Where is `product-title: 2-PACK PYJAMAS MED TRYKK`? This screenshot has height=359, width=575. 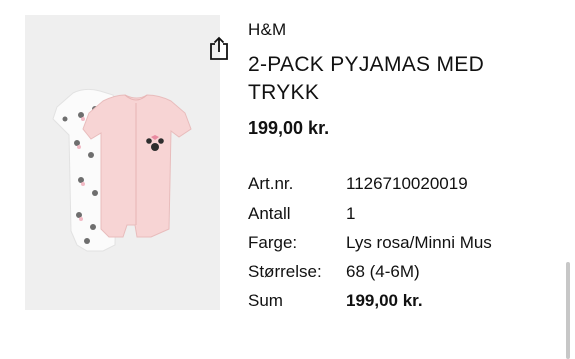 product-title: 2-PACK PYJAMAS MED TRYKK is located at coordinates (393, 79).